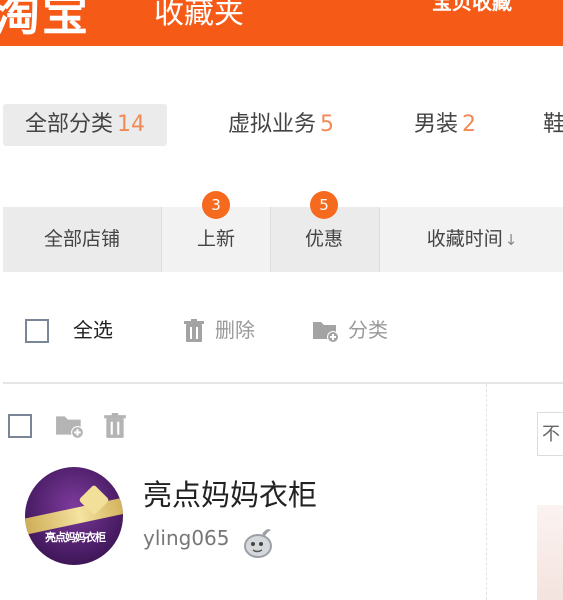  I want to click on filter-discounts: 5 优惠, so click(324, 231).